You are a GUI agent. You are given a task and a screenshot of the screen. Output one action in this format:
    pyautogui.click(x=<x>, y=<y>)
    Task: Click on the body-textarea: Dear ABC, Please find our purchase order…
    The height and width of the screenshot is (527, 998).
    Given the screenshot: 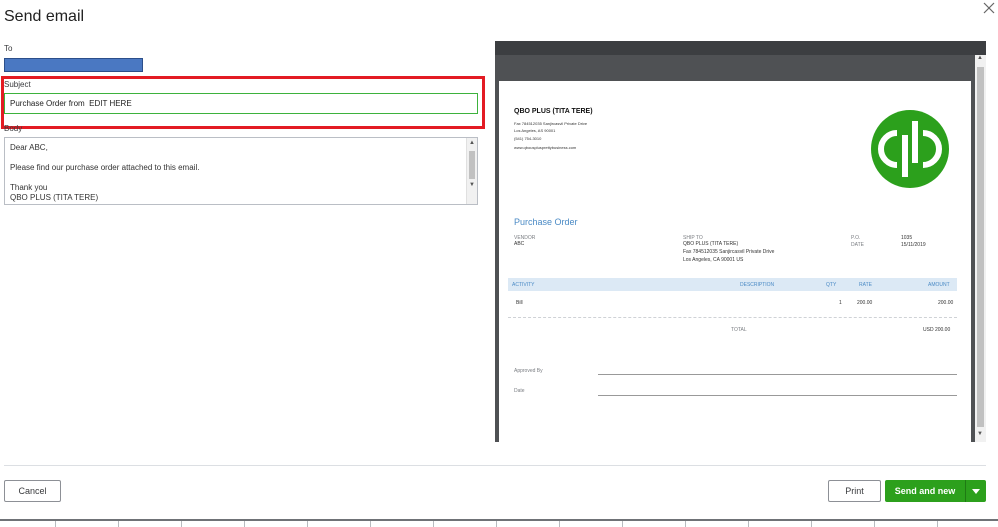 What is the action you would take?
    pyautogui.click(x=241, y=171)
    